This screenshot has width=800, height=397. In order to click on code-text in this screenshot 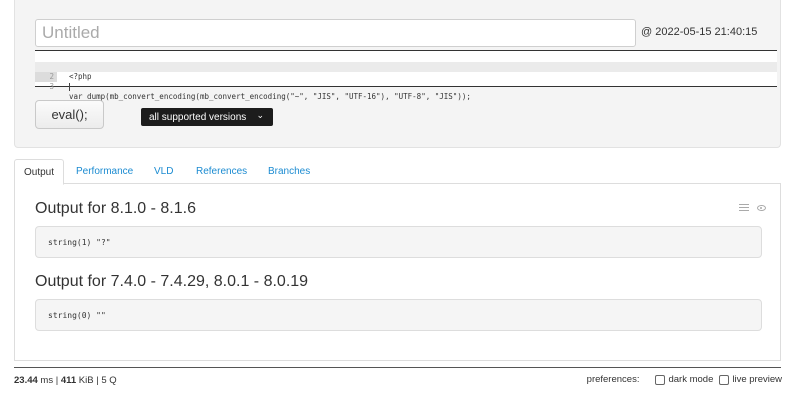, I will do `click(69, 87)`.